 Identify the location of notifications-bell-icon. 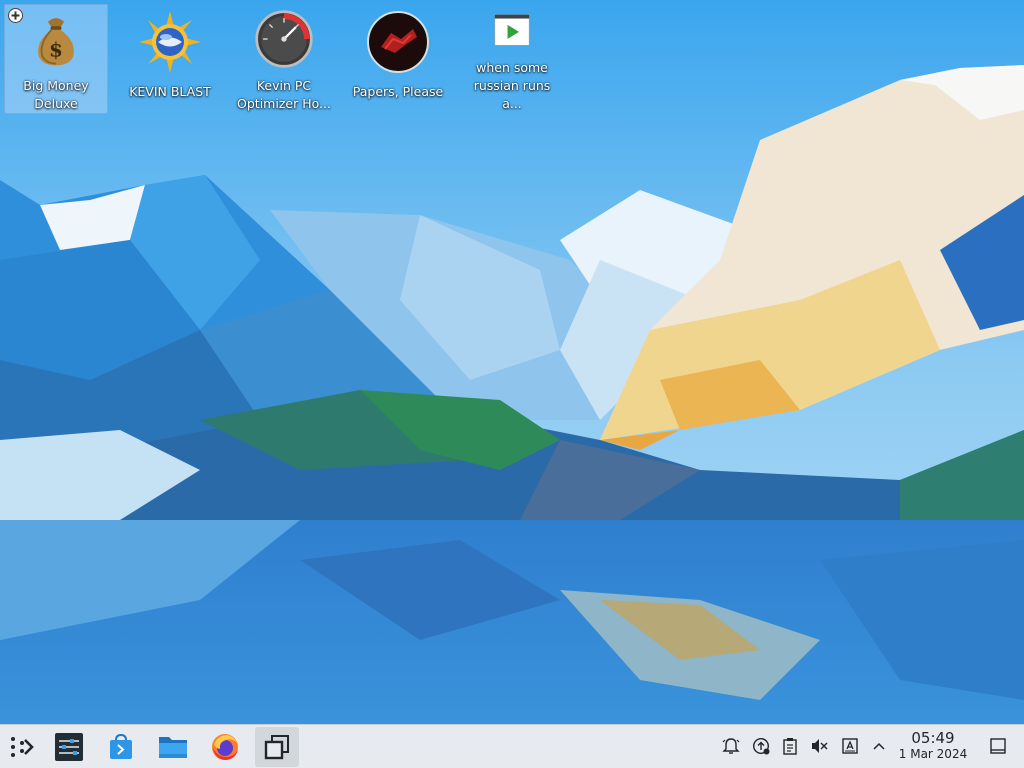
(731, 746).